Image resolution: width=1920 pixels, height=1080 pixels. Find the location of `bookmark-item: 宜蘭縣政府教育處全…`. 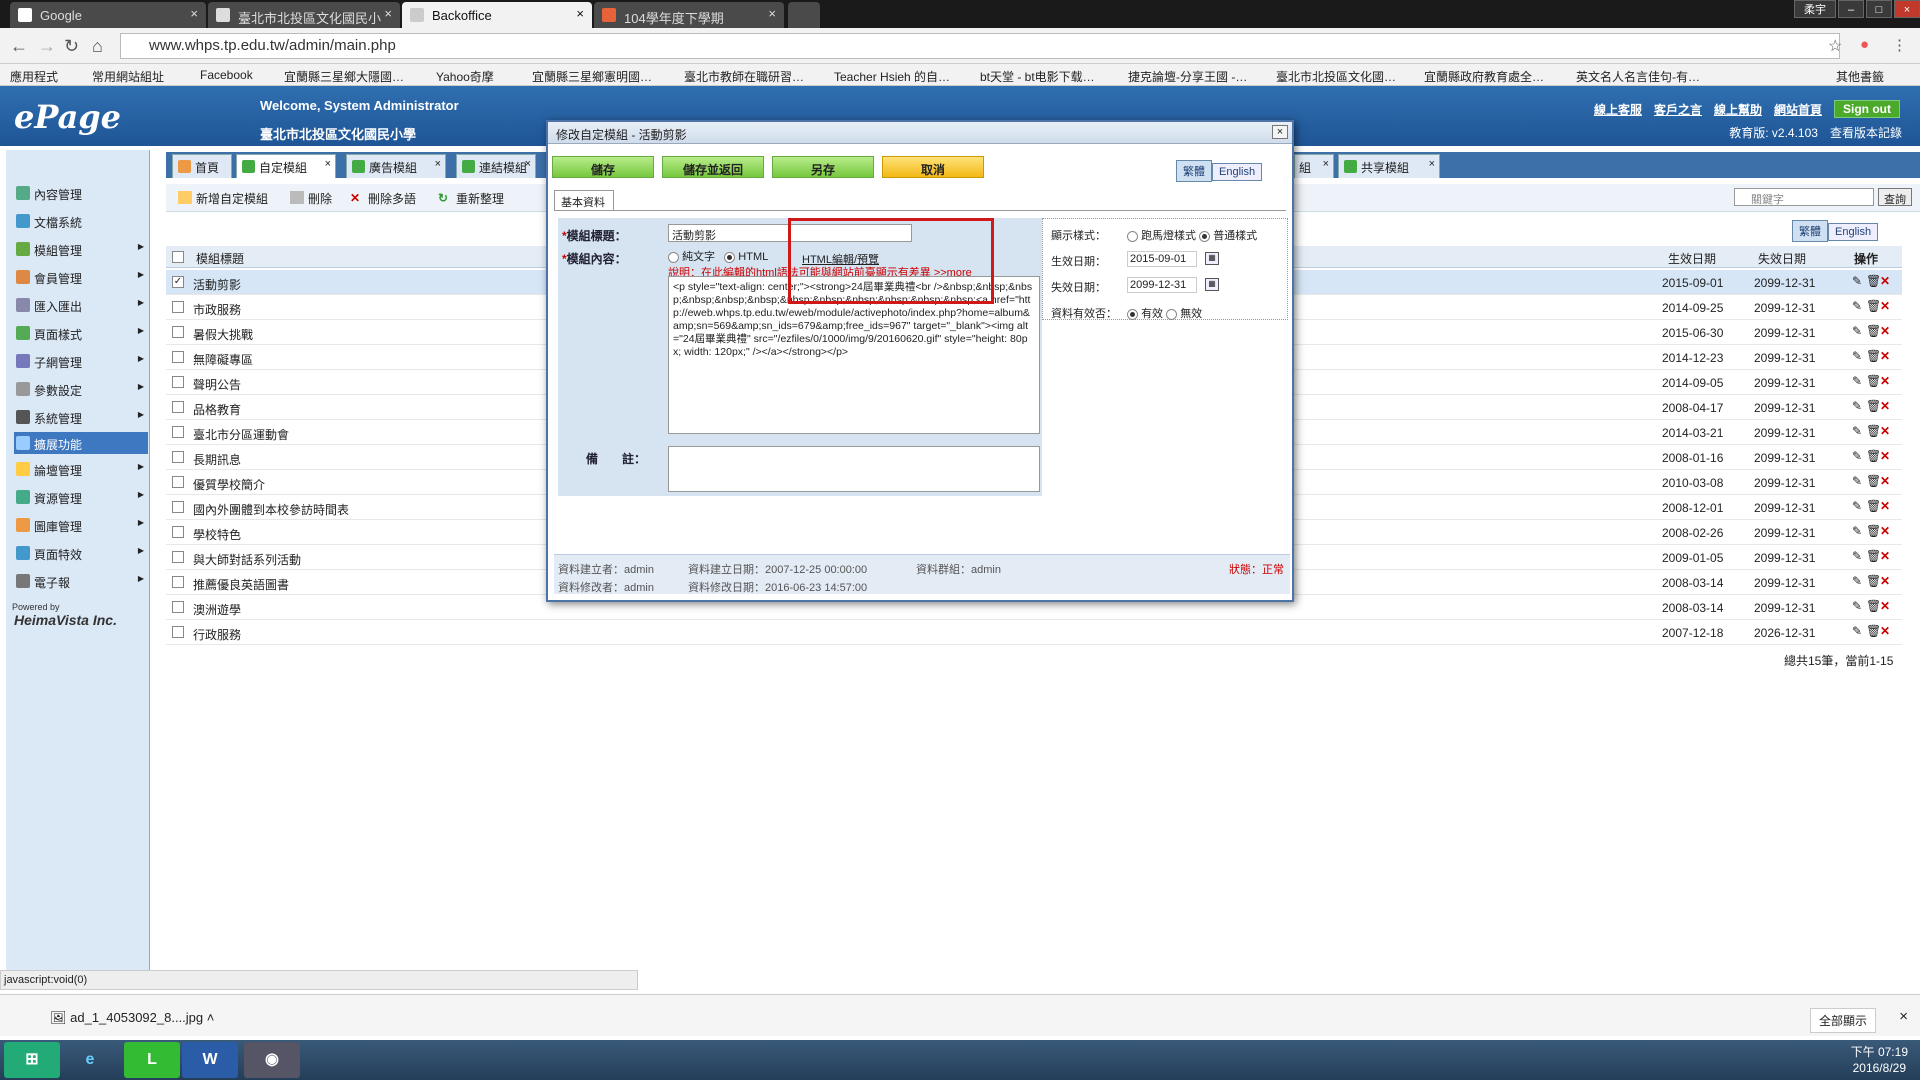

bookmark-item: 宜蘭縣政府教育處全… is located at coordinates (1484, 76).